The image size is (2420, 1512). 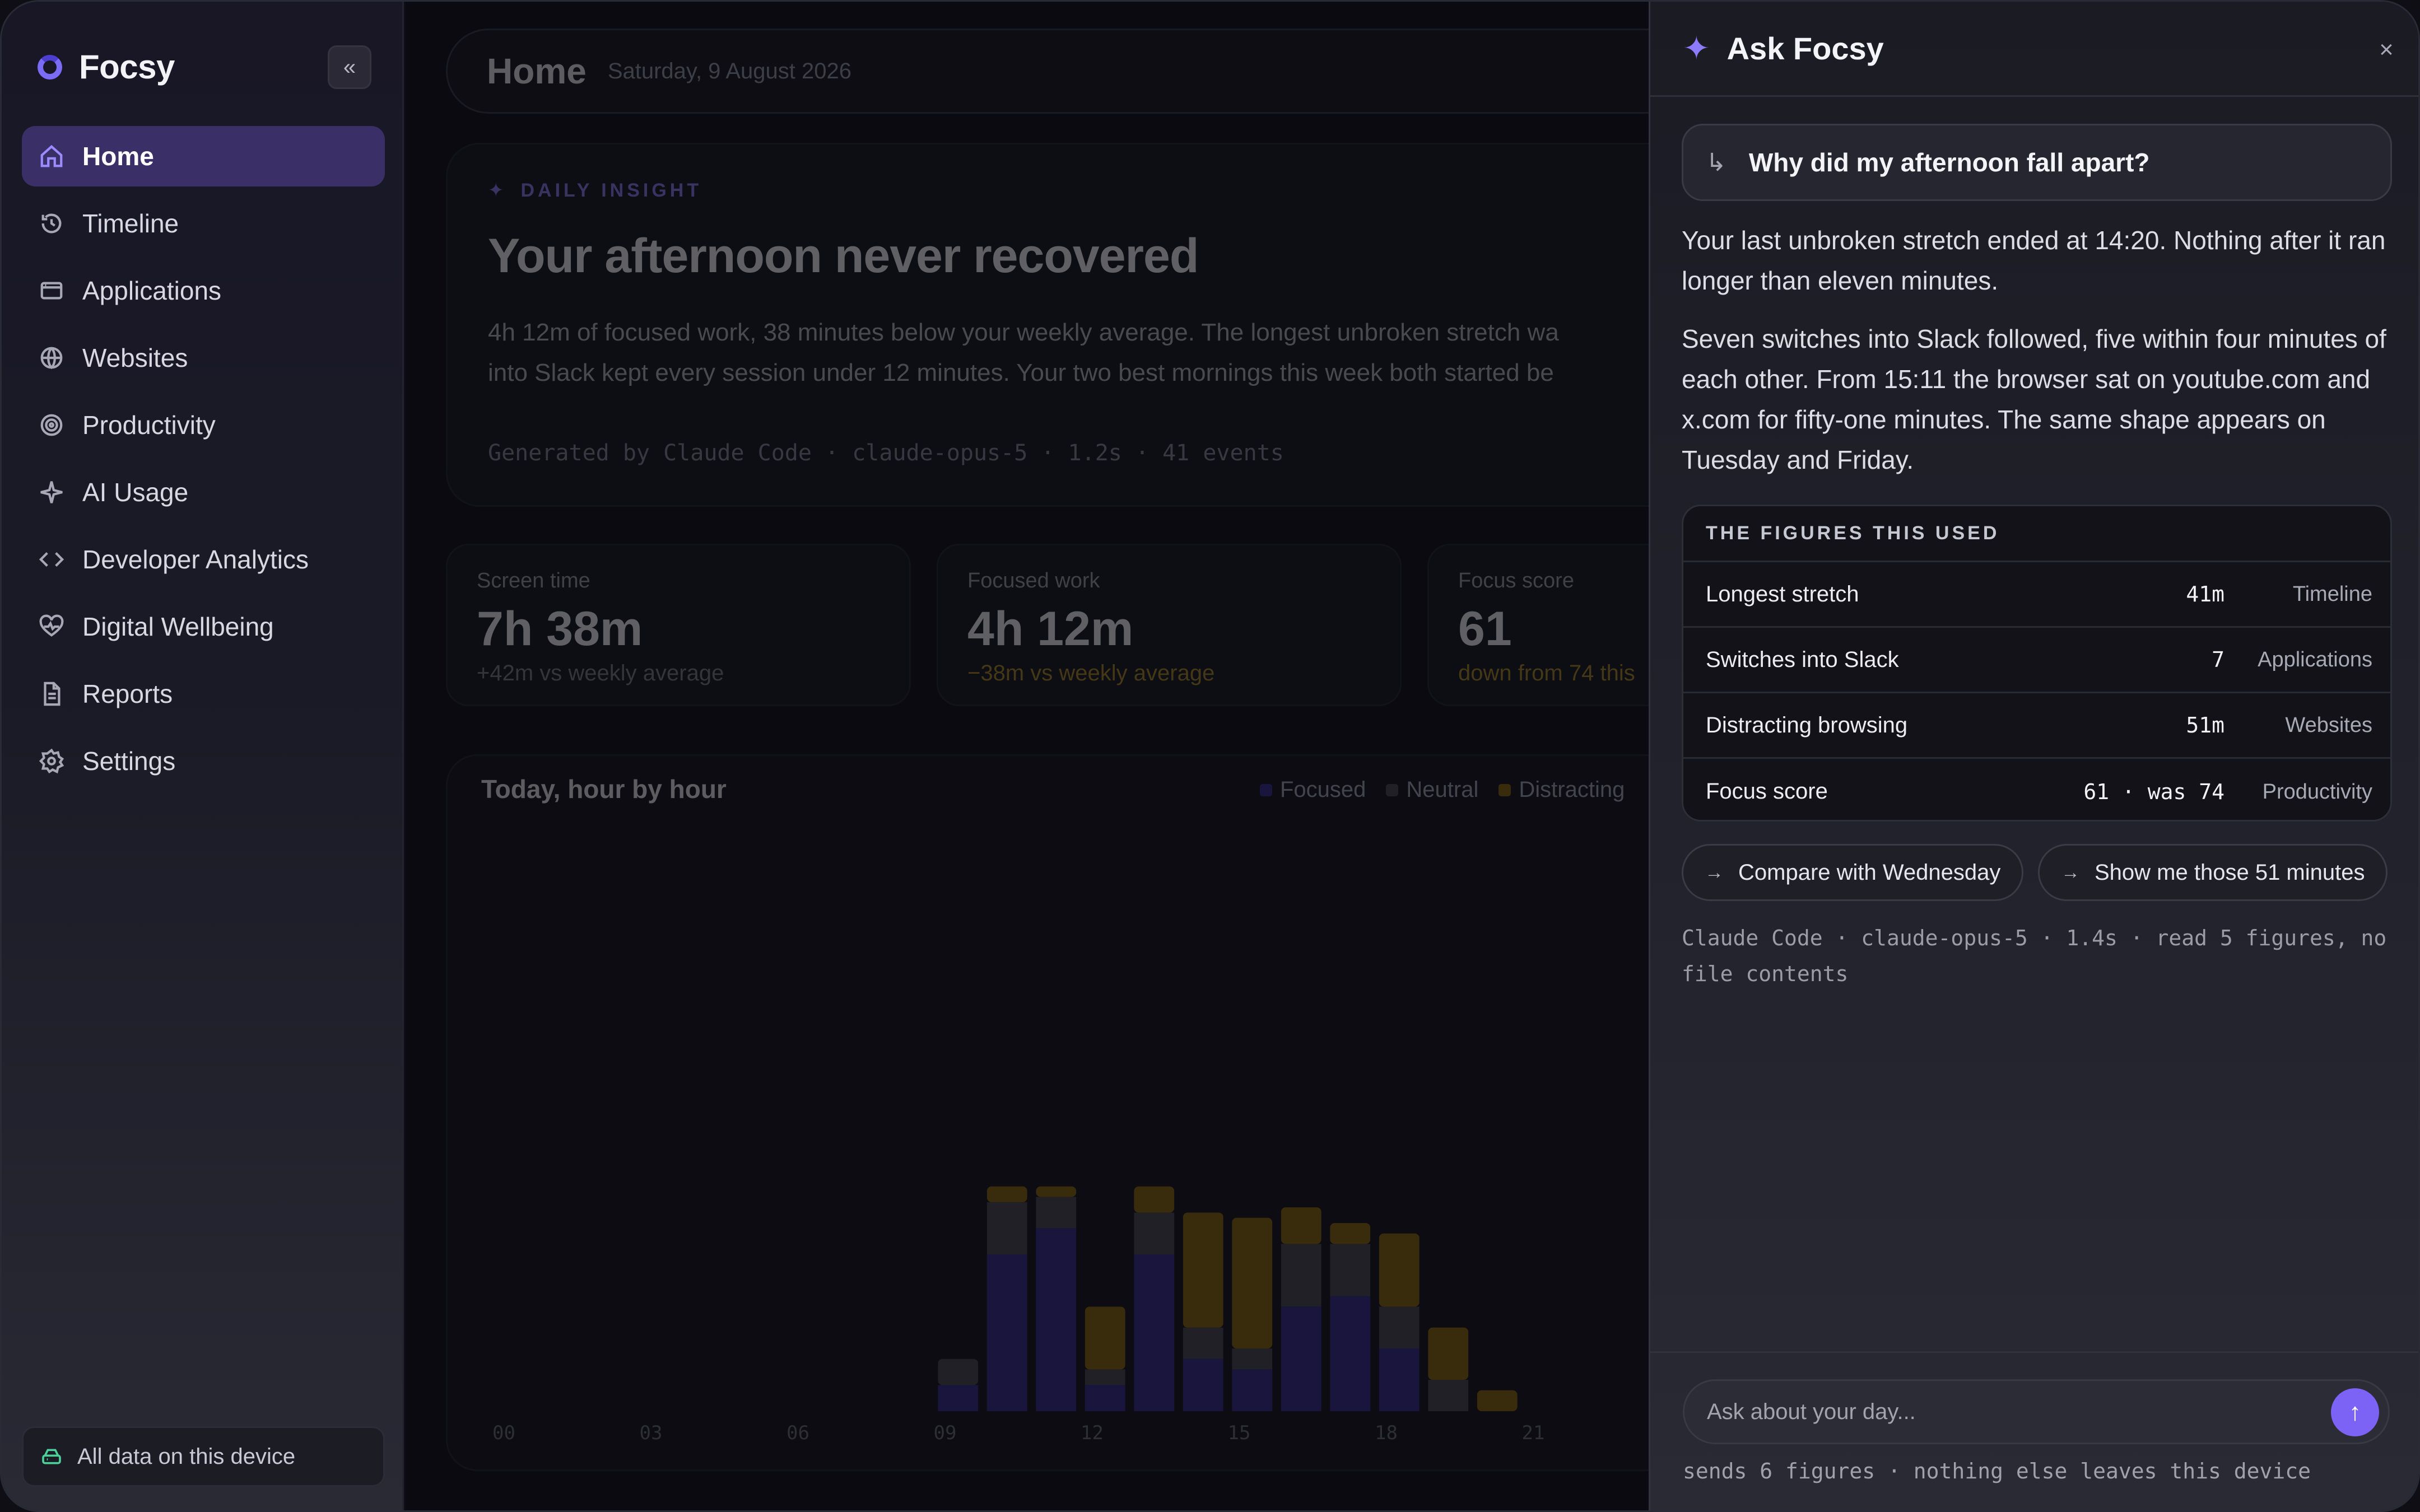 What do you see at coordinates (1516, 581) in the screenshot?
I see `stat-label: Focus score` at bounding box center [1516, 581].